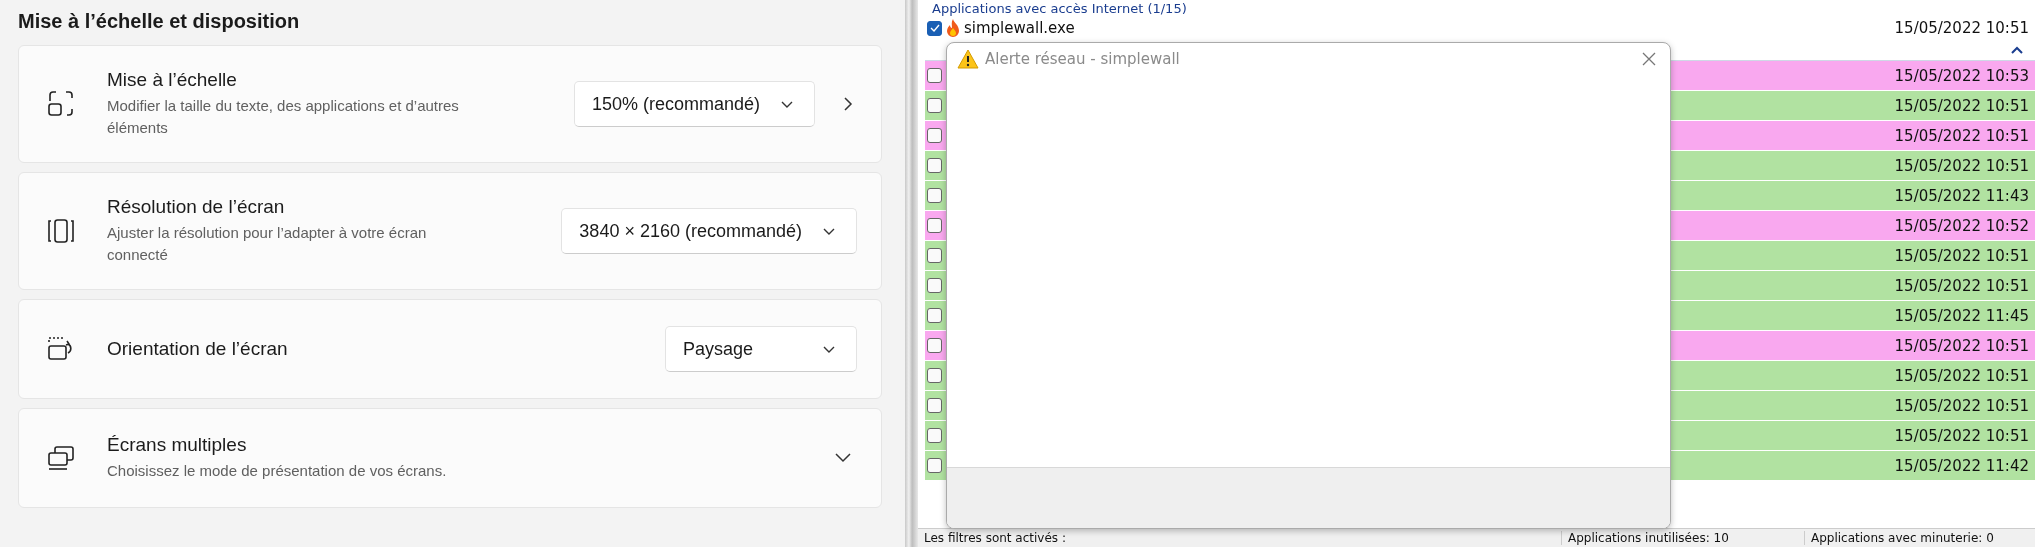 The image size is (2035, 547). I want to click on dropdown-value: 150% (recommandé), so click(675, 104).